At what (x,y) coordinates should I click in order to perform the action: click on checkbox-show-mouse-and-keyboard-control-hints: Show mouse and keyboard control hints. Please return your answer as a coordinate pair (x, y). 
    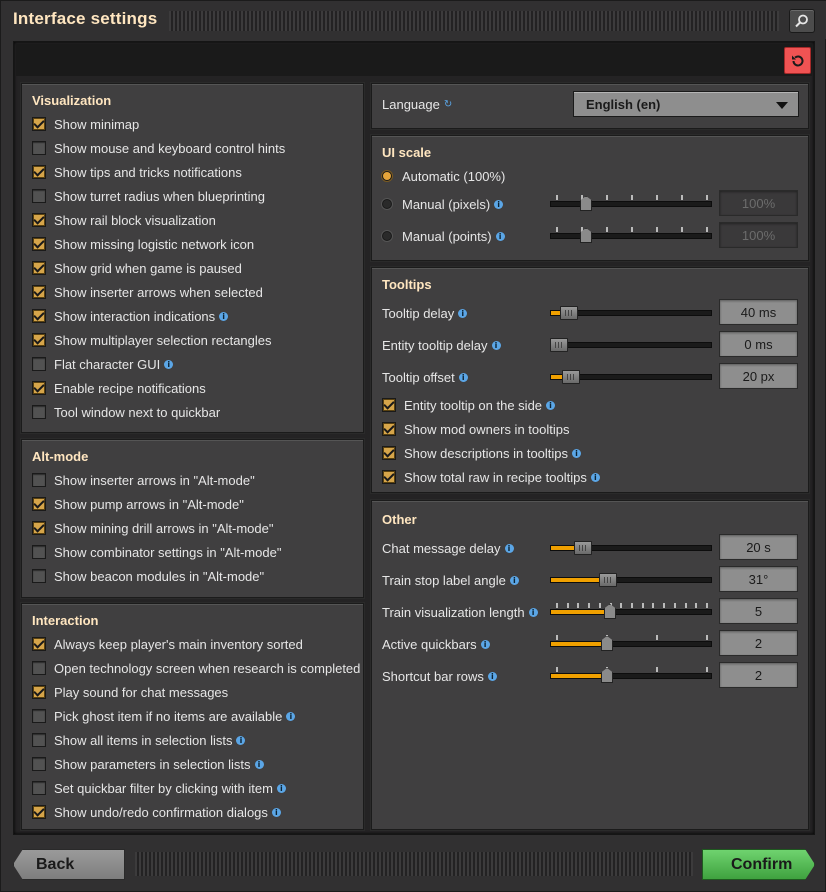
    Looking at the image, I should click on (158, 148).